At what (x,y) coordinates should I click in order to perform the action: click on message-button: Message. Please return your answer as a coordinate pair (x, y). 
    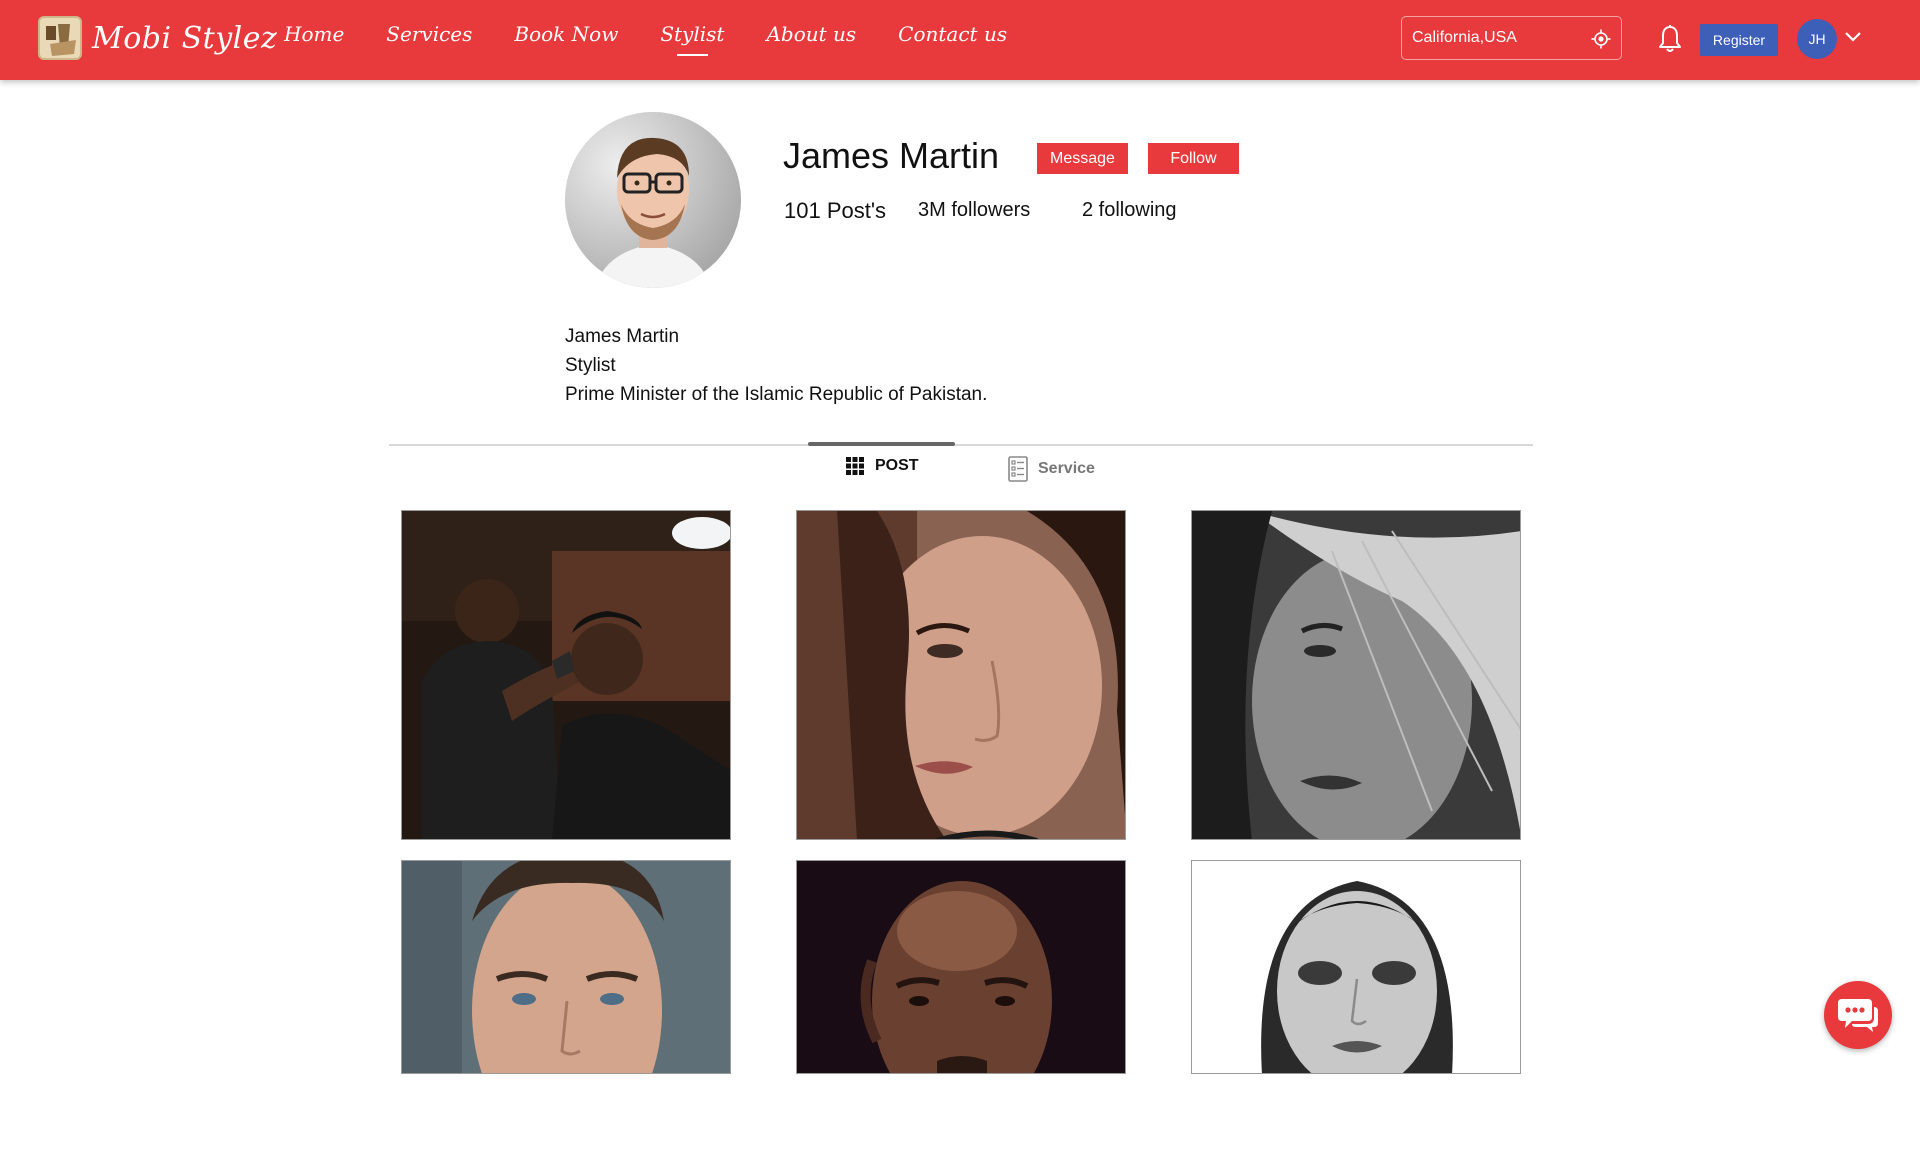
    Looking at the image, I should click on (1082, 158).